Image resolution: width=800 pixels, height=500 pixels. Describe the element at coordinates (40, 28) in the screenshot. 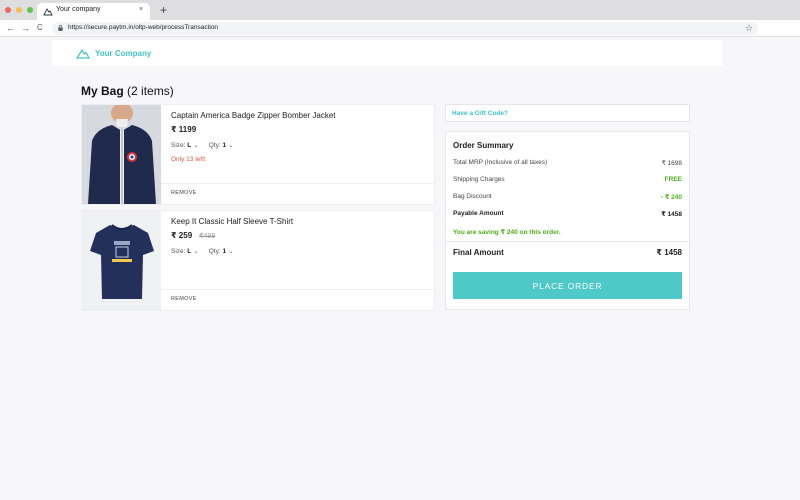

I see `reload-icon: C` at that location.